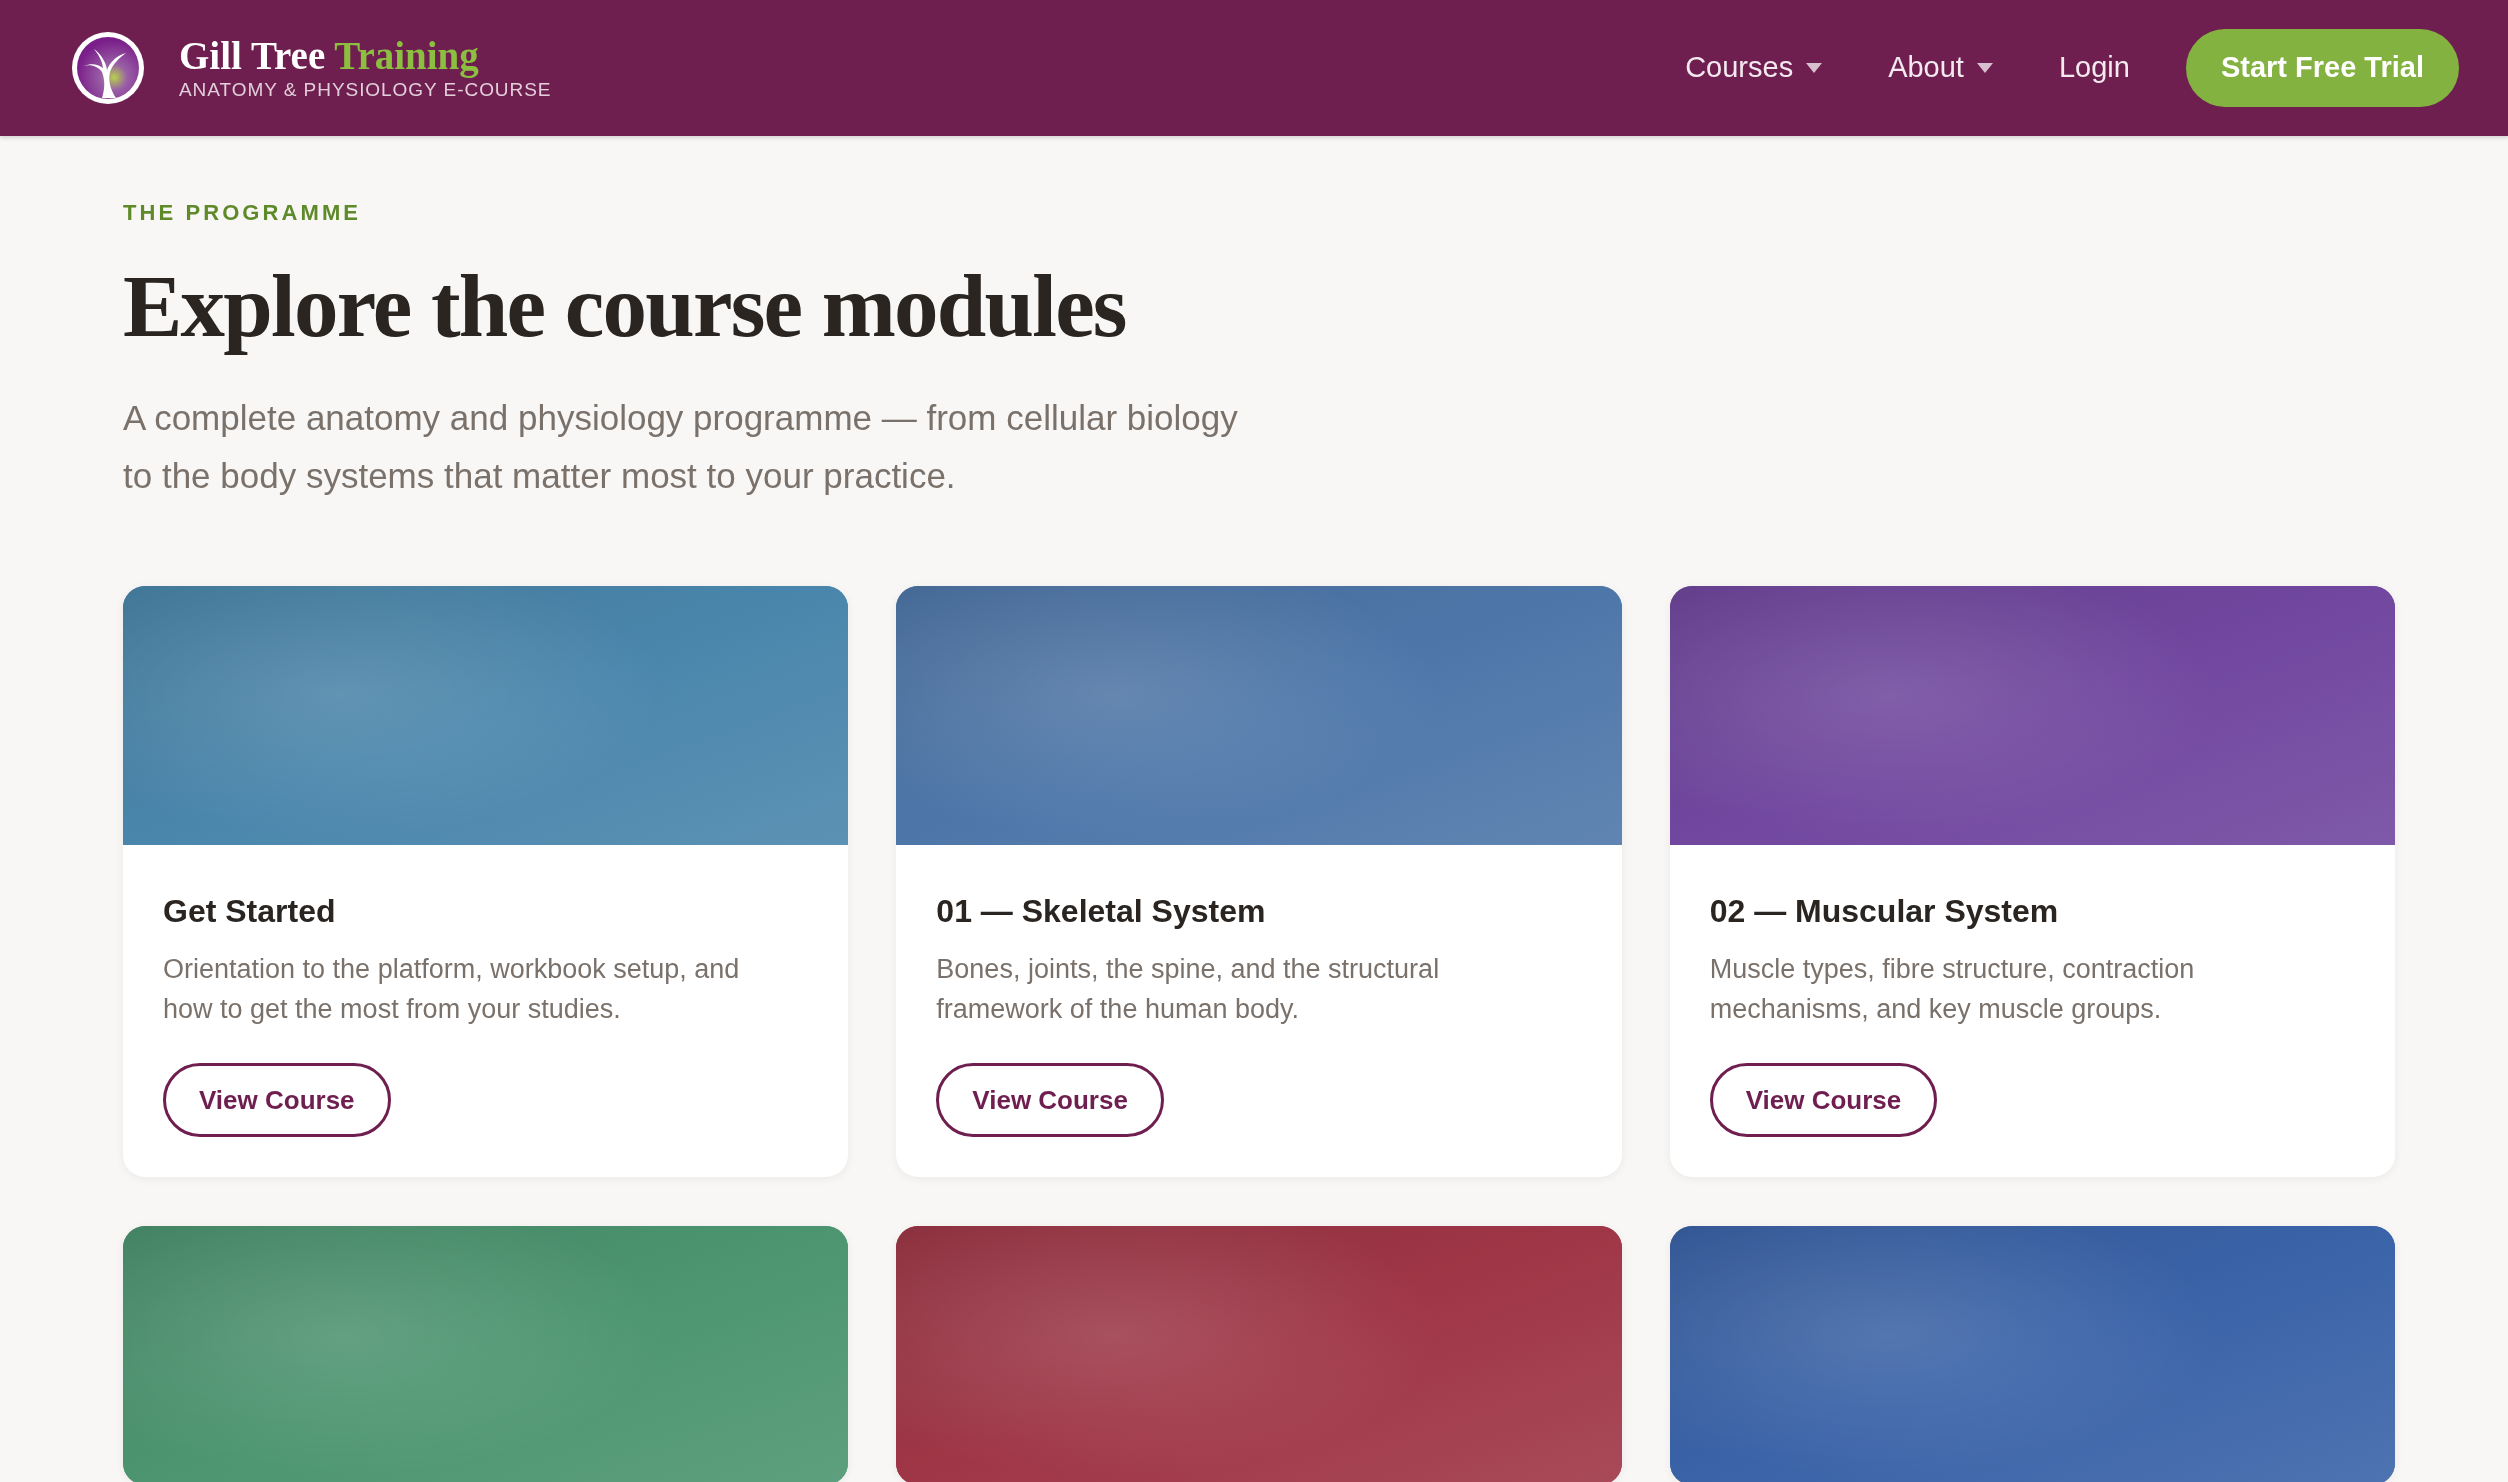  What do you see at coordinates (2094, 68) in the screenshot?
I see `nav-link: Login` at bounding box center [2094, 68].